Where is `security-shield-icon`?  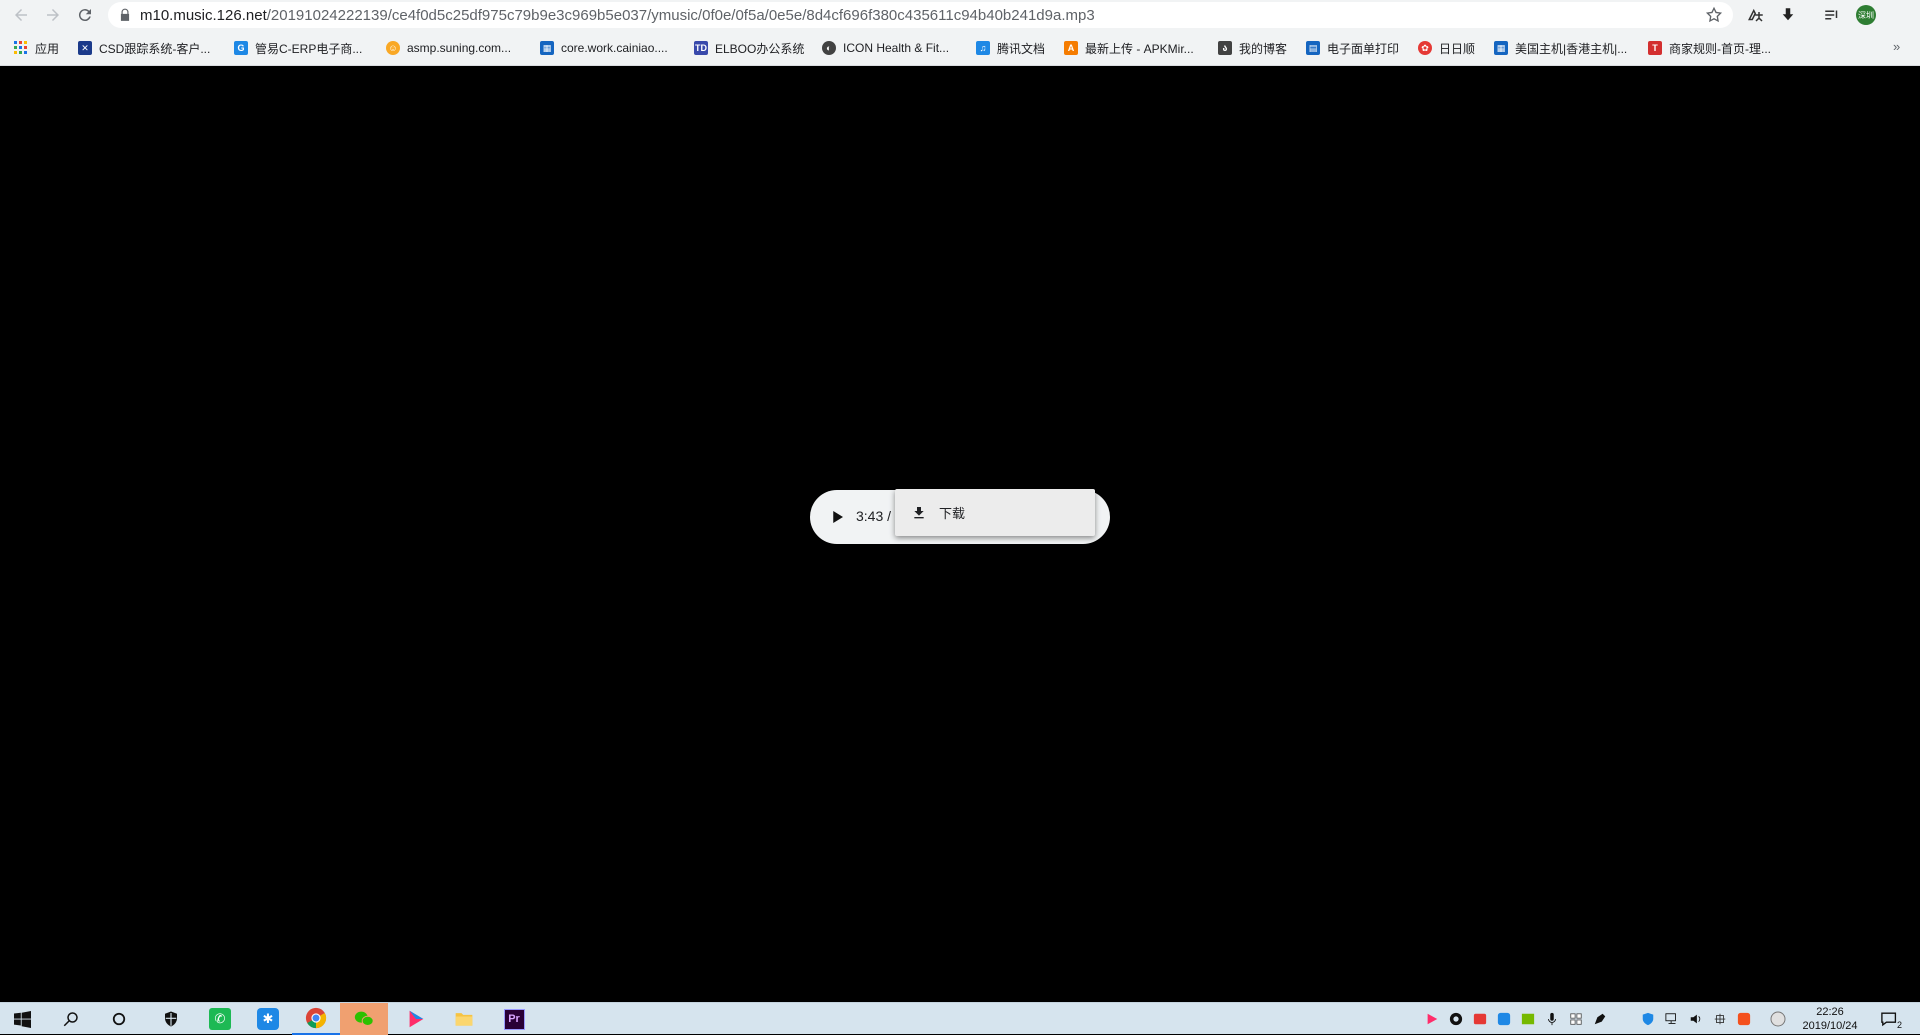 security-shield-icon is located at coordinates (171, 1019).